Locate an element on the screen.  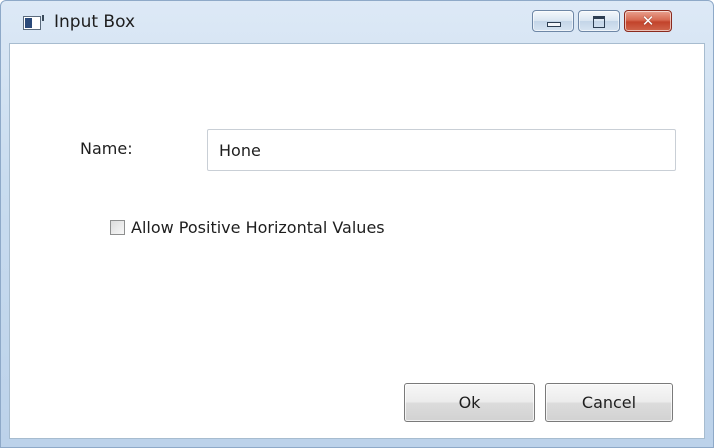
maximize-icon is located at coordinates (599, 22).